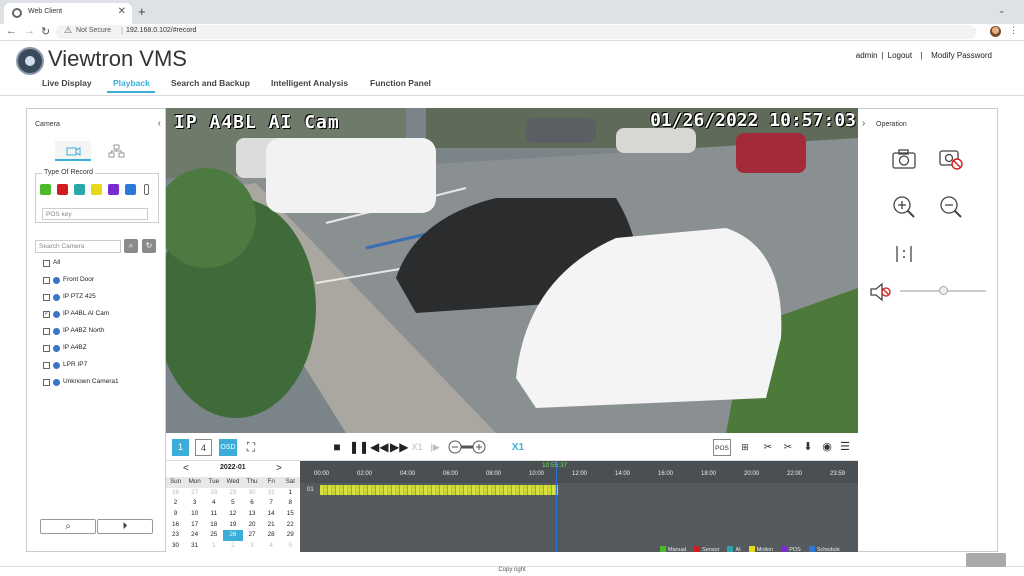 Image resolution: width=1024 pixels, height=576 pixels. What do you see at coordinates (904, 207) in the screenshot?
I see `zoom-in-icon` at bounding box center [904, 207].